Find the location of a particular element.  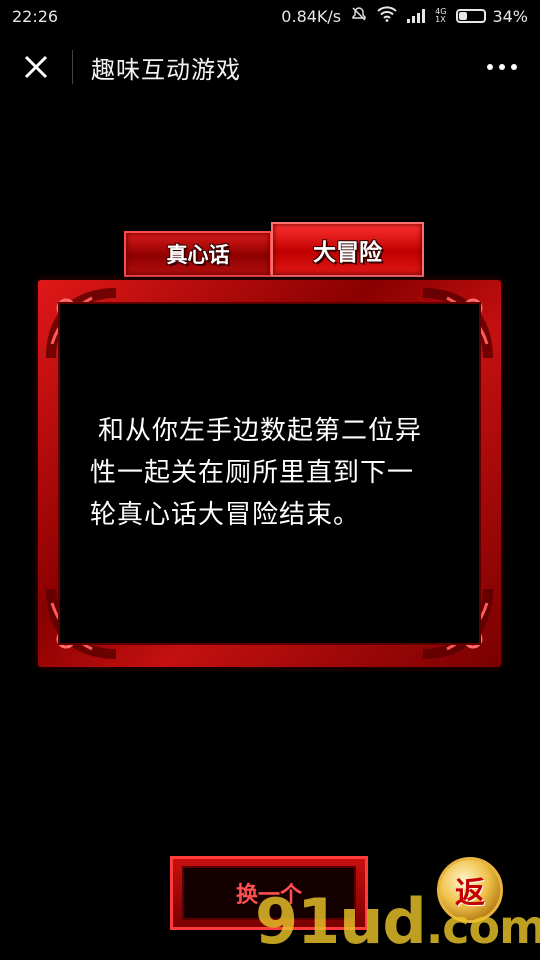

status-bar: 22:26 0.84K/s 4G 1X 34% is located at coordinates (270, 16).